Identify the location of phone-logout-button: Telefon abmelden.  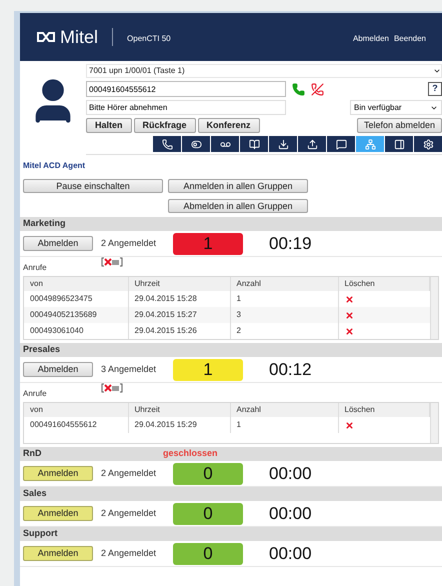
(399, 125).